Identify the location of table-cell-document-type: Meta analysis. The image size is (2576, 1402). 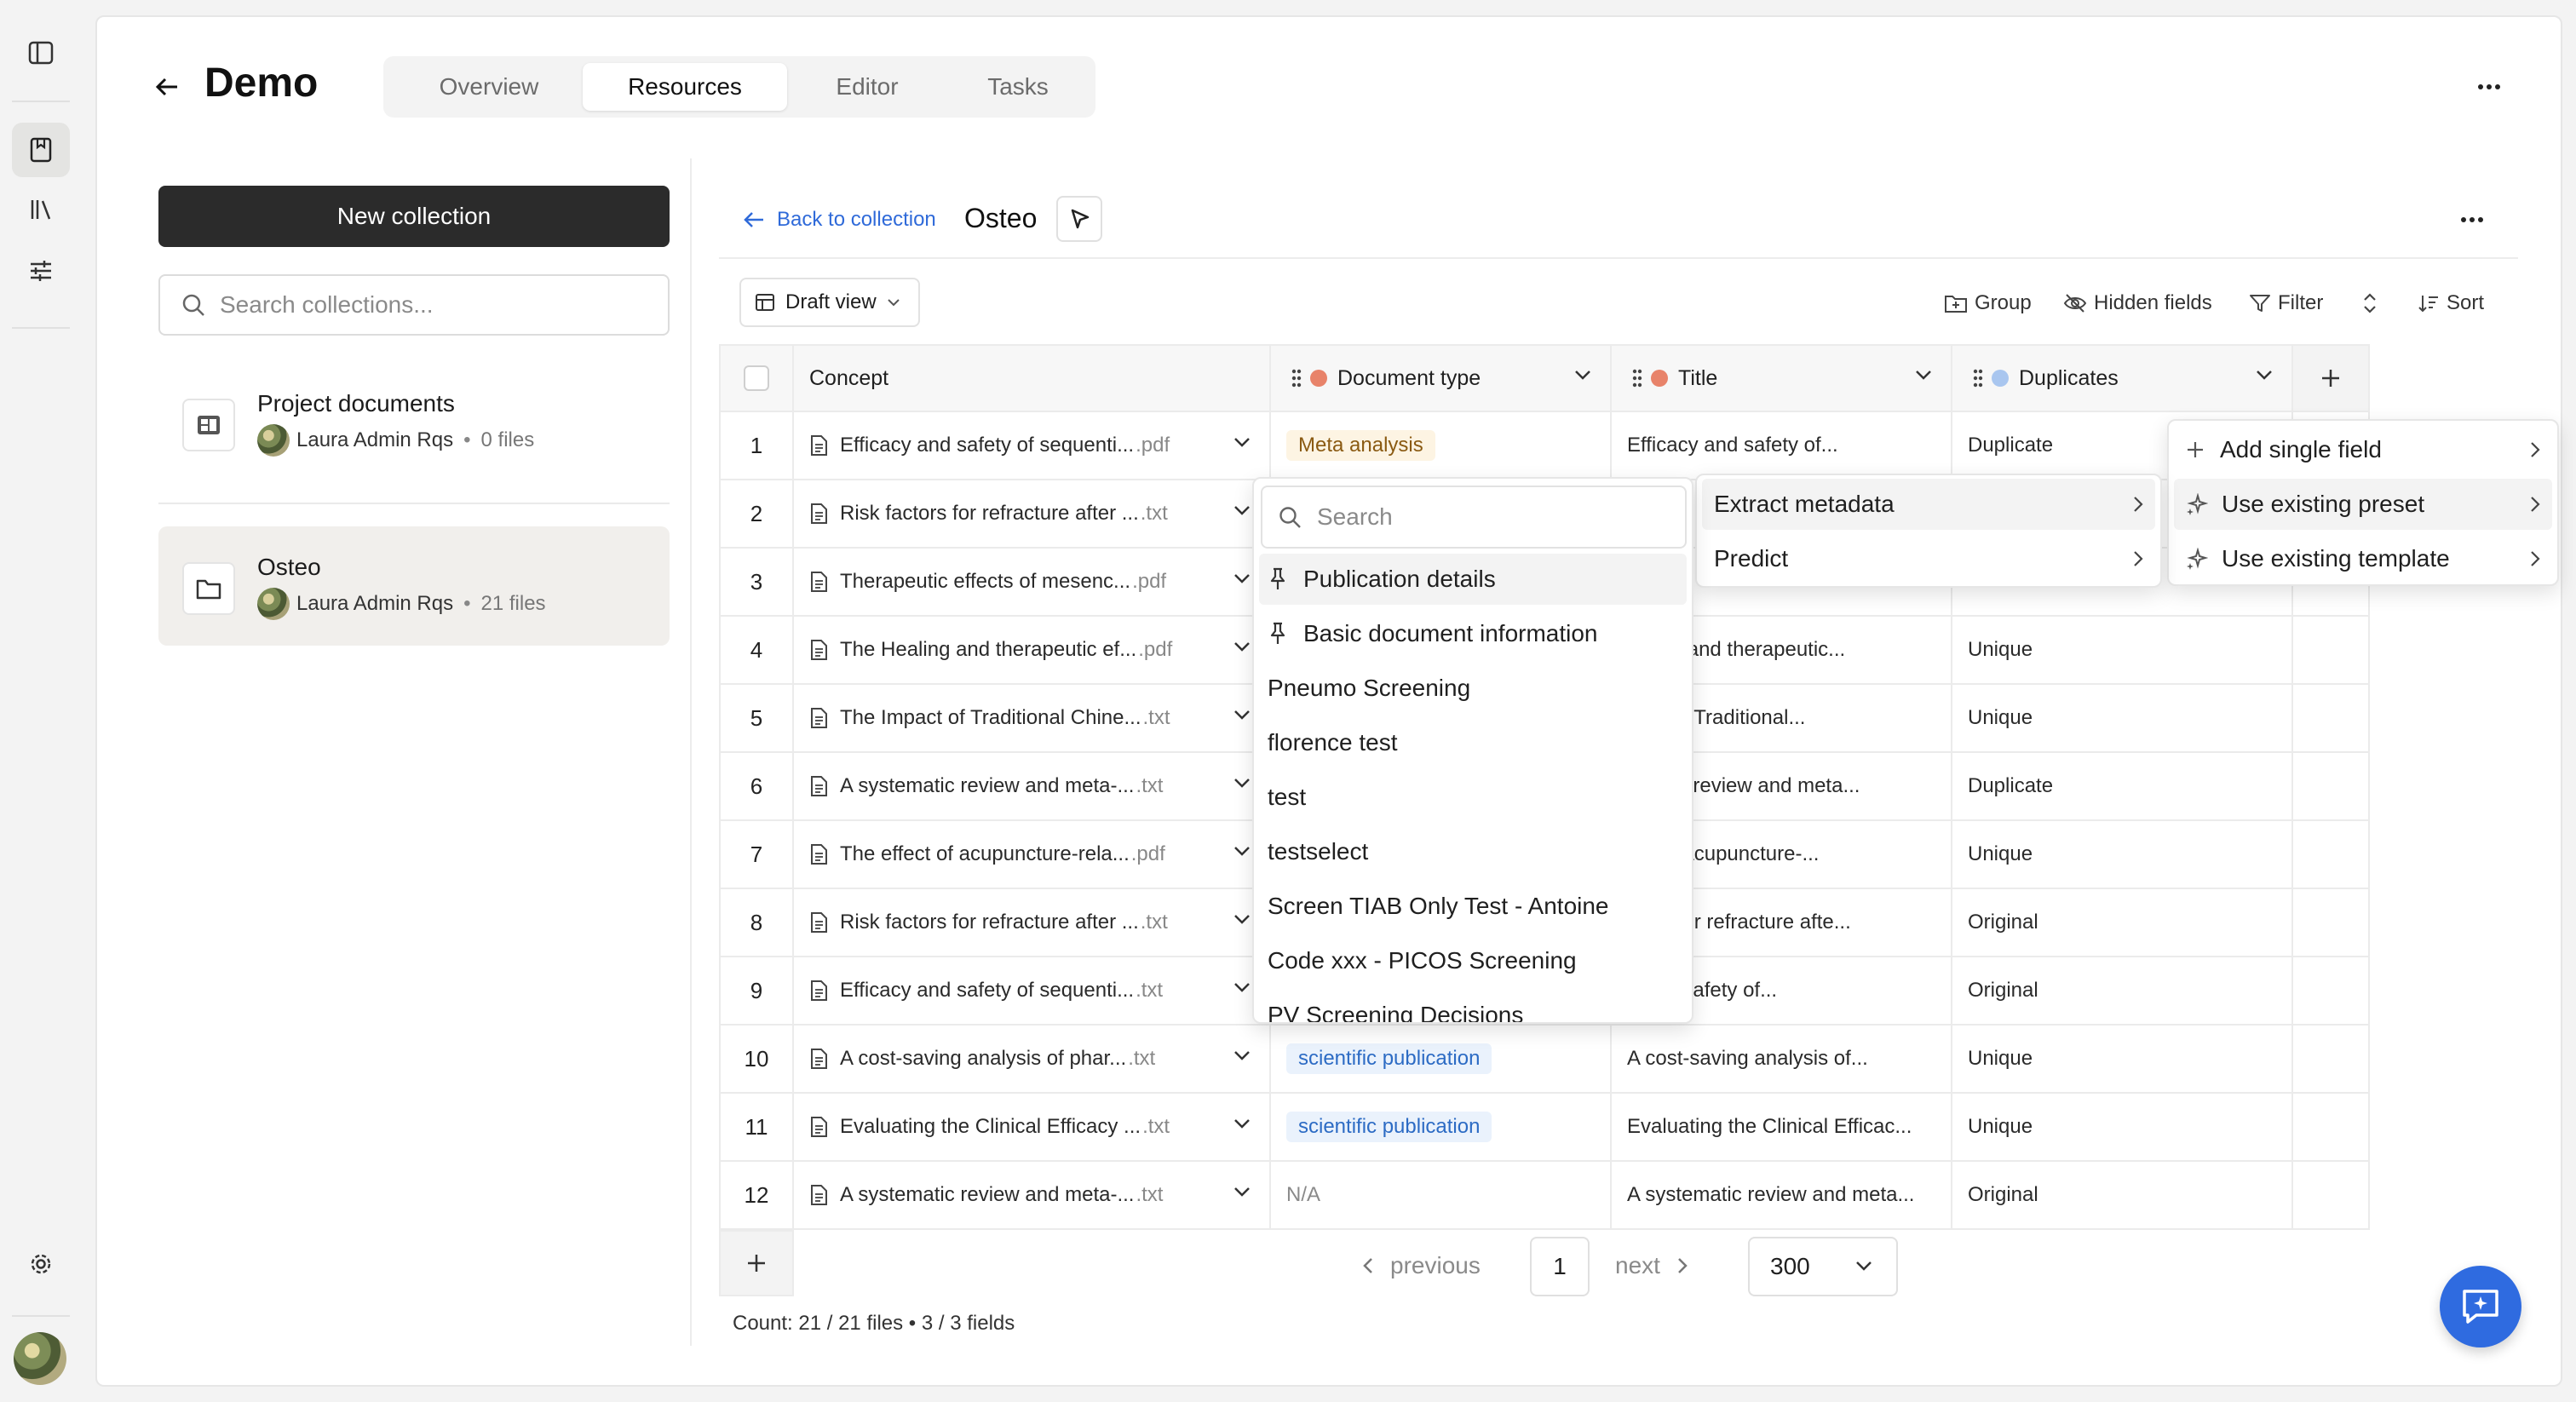
(1442, 446).